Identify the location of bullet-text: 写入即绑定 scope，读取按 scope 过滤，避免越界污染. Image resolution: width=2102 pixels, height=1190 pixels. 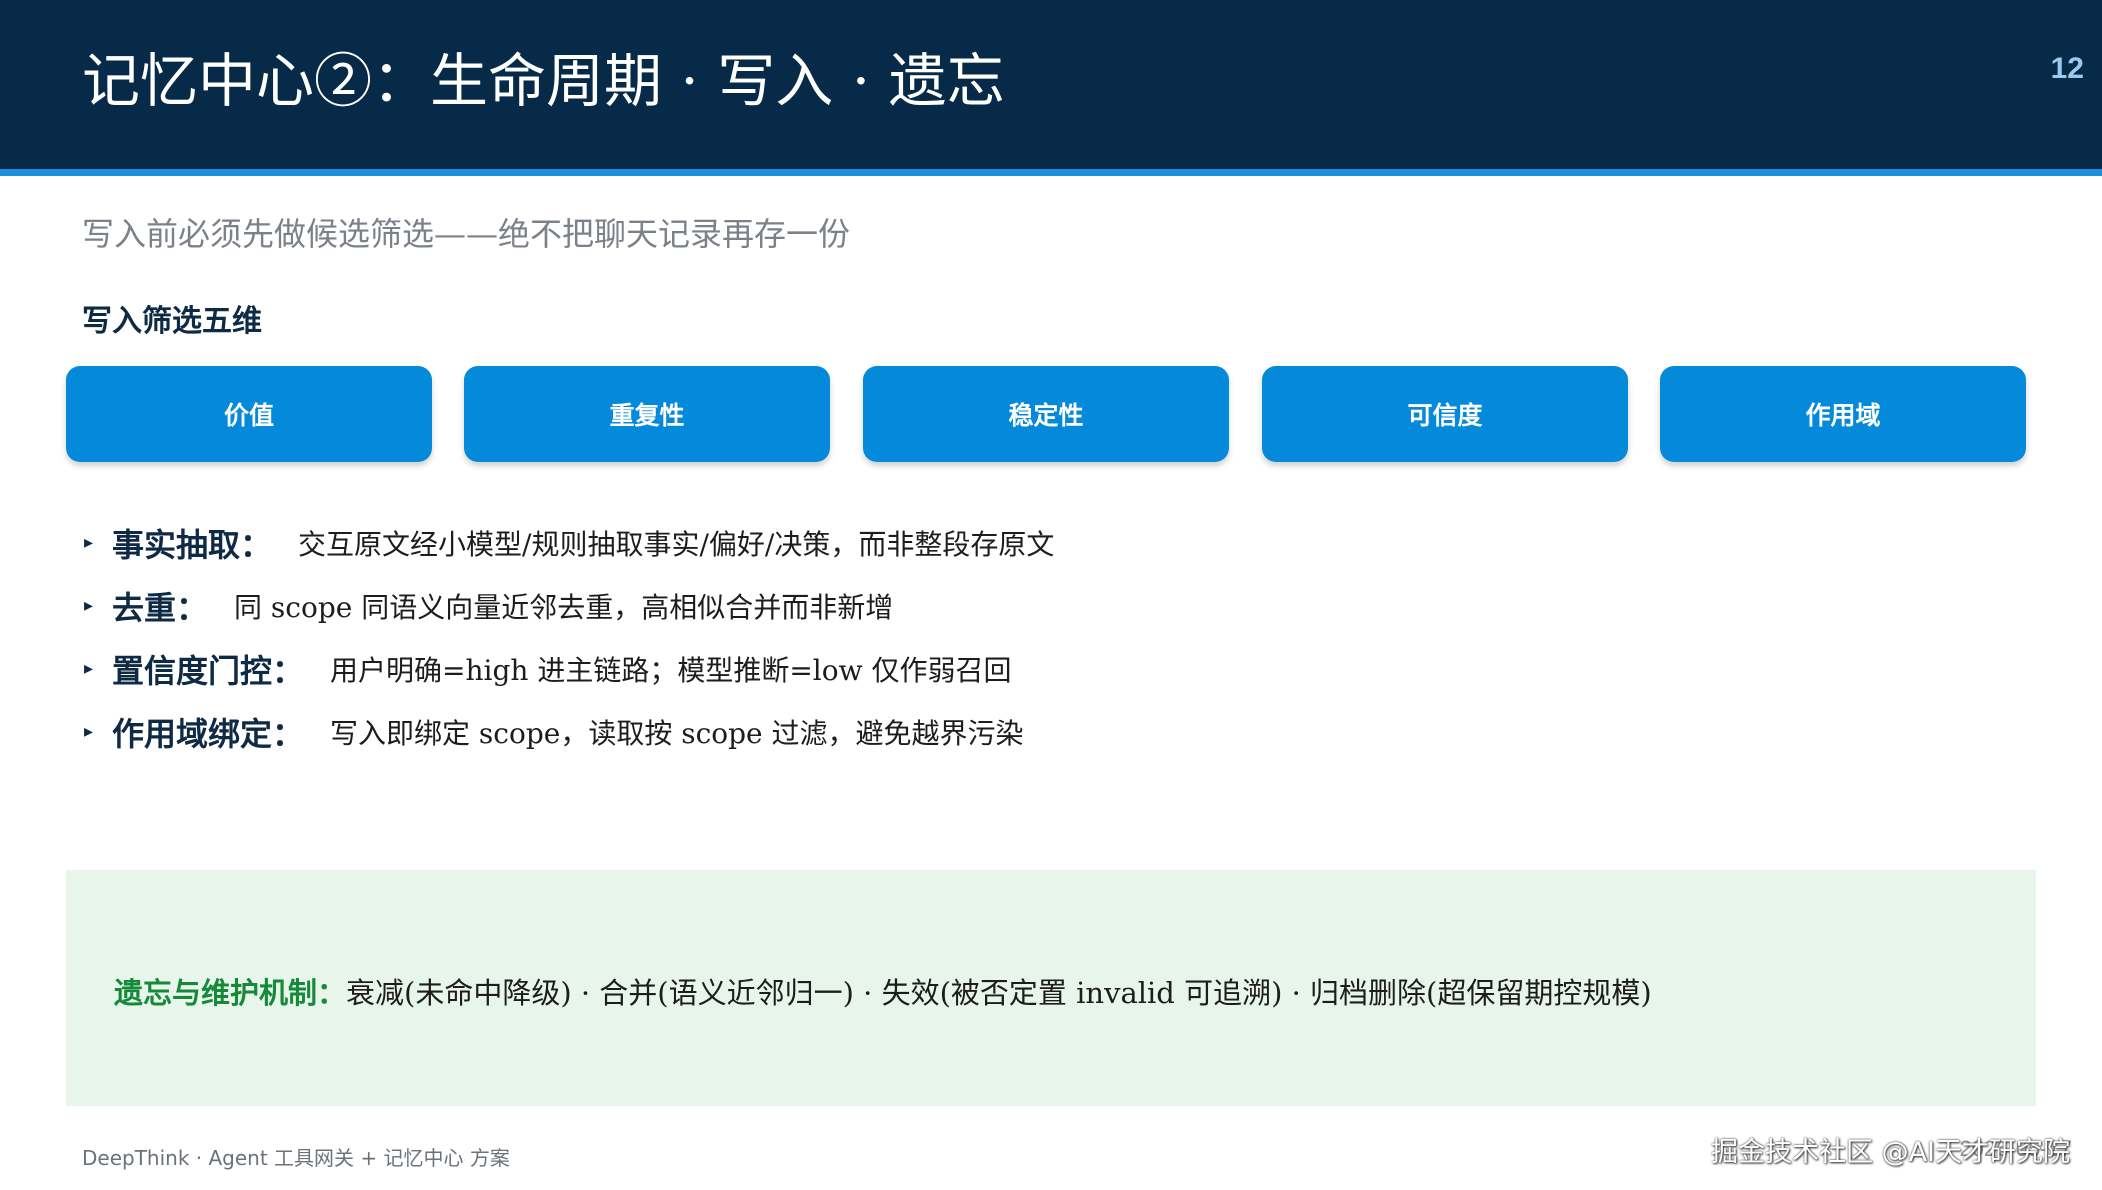
(677, 733).